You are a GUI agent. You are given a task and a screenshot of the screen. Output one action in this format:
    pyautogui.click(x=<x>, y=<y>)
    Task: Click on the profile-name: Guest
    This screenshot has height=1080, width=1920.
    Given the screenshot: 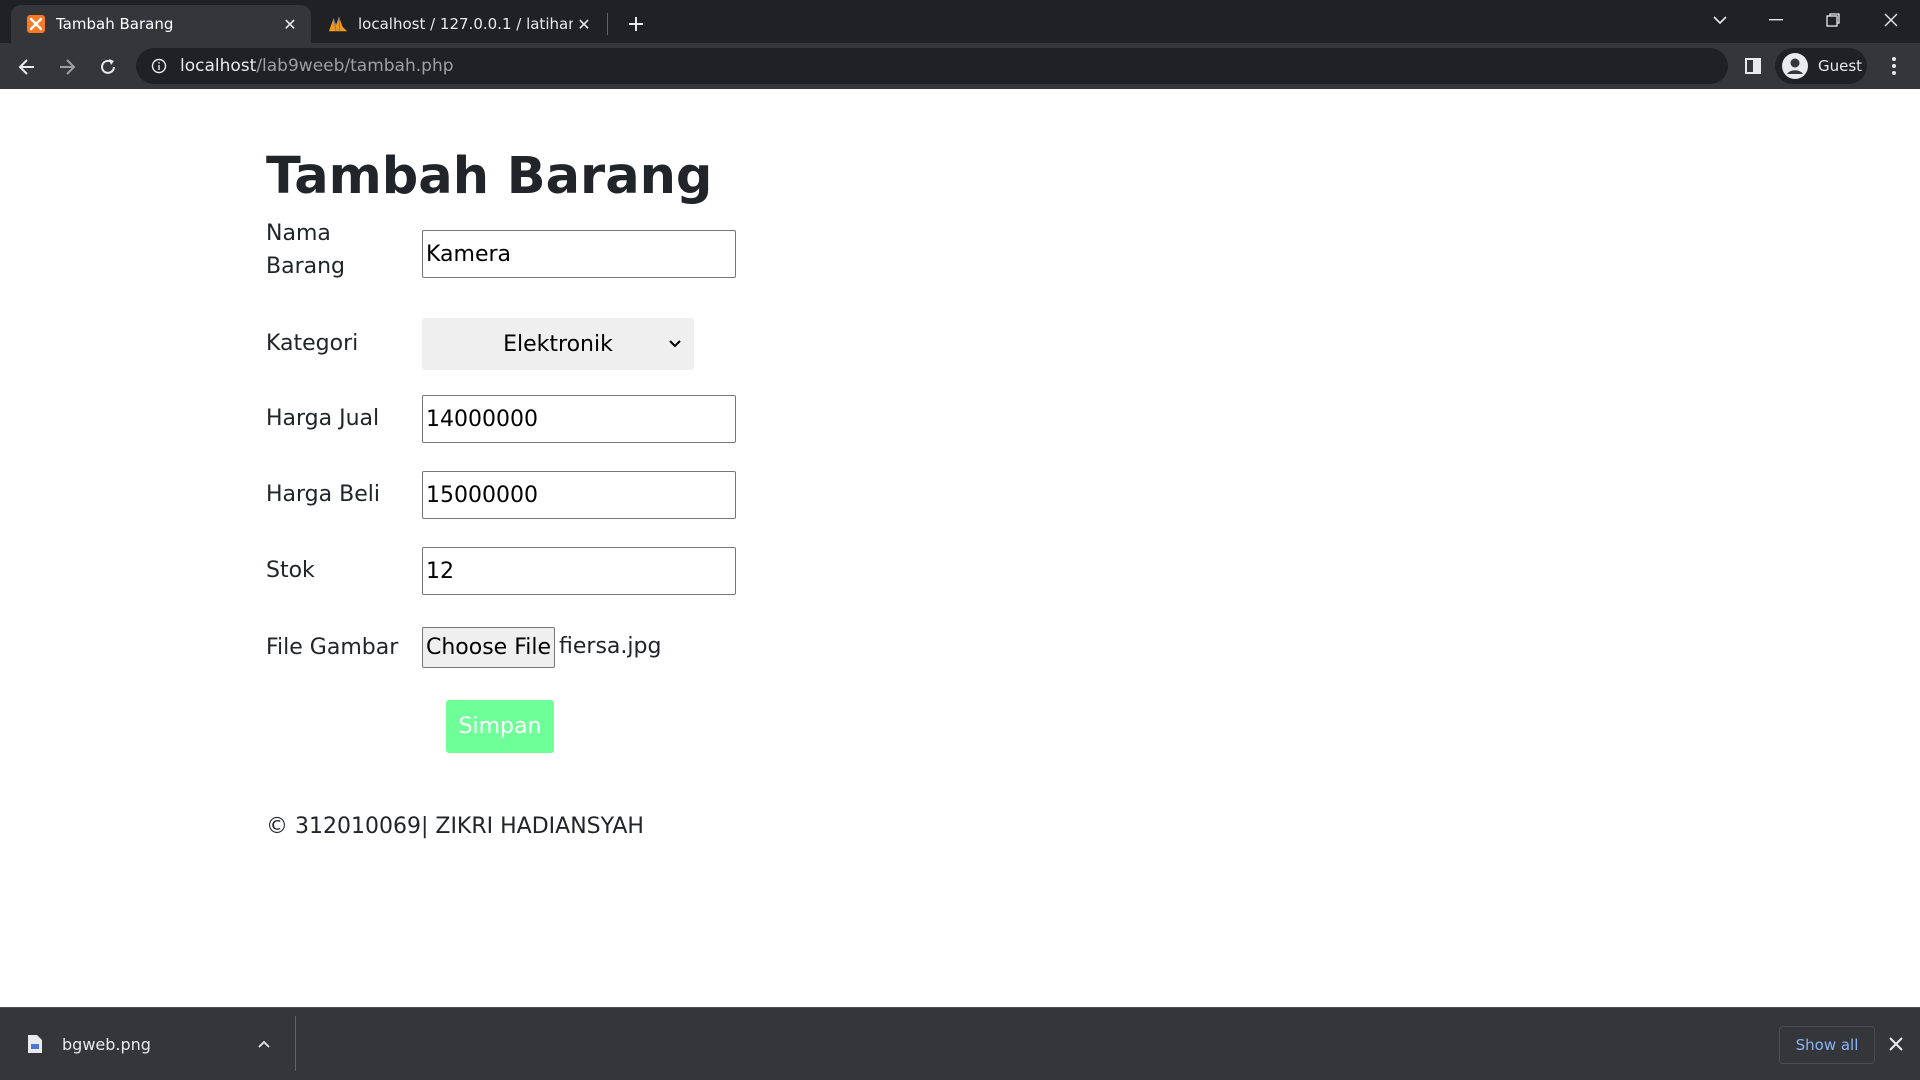 What is the action you would take?
    pyautogui.click(x=1840, y=66)
    